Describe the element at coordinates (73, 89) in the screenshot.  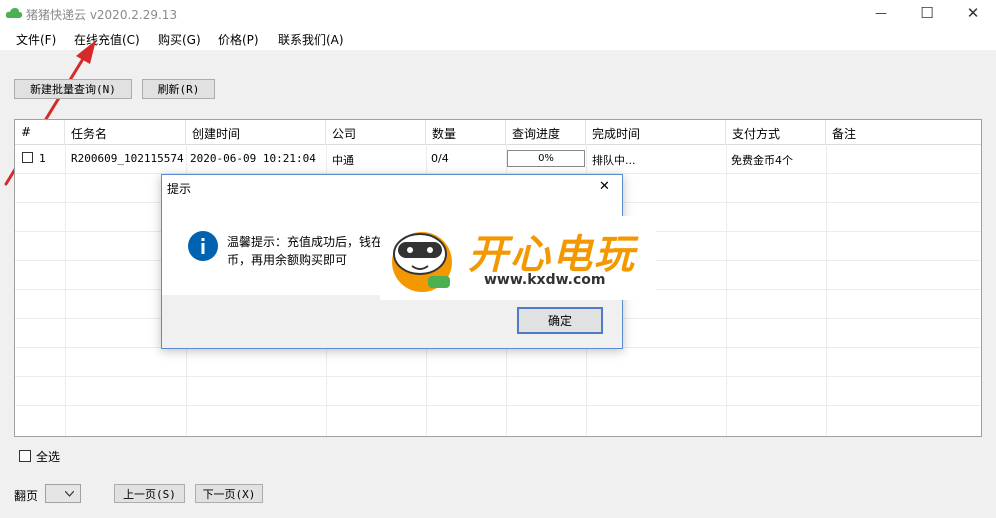
I see `new-batch-query-button: 新建批量查询(N)` at that location.